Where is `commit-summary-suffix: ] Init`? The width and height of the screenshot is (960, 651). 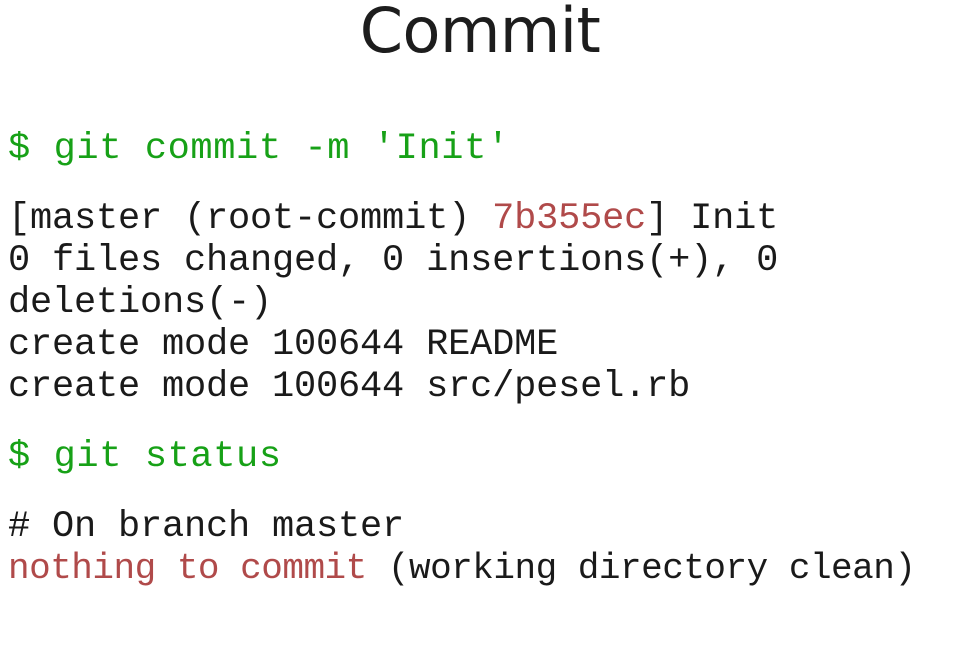
commit-summary-suffix: ] Init is located at coordinates (712, 219).